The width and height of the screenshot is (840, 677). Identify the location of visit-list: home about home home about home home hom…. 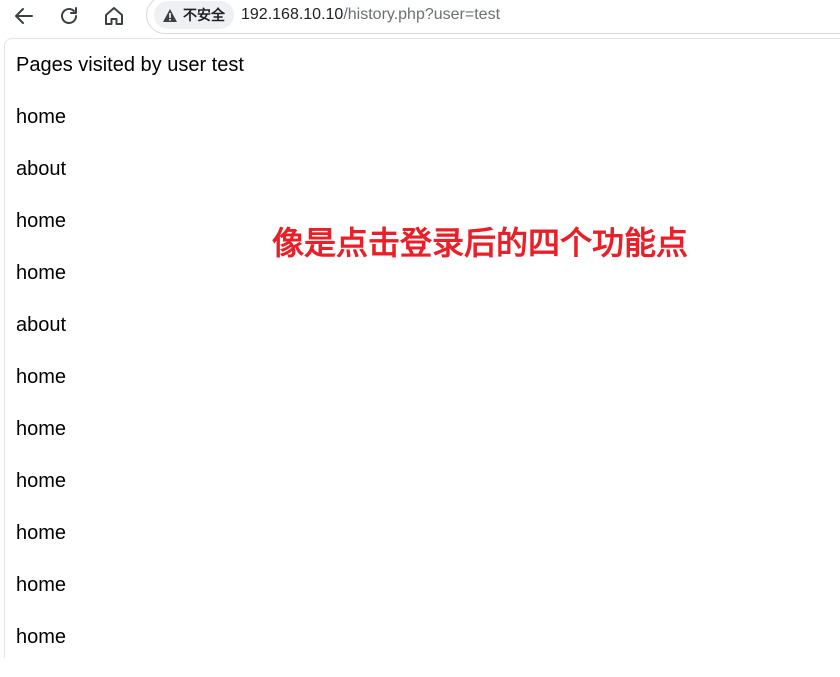
(41, 391).